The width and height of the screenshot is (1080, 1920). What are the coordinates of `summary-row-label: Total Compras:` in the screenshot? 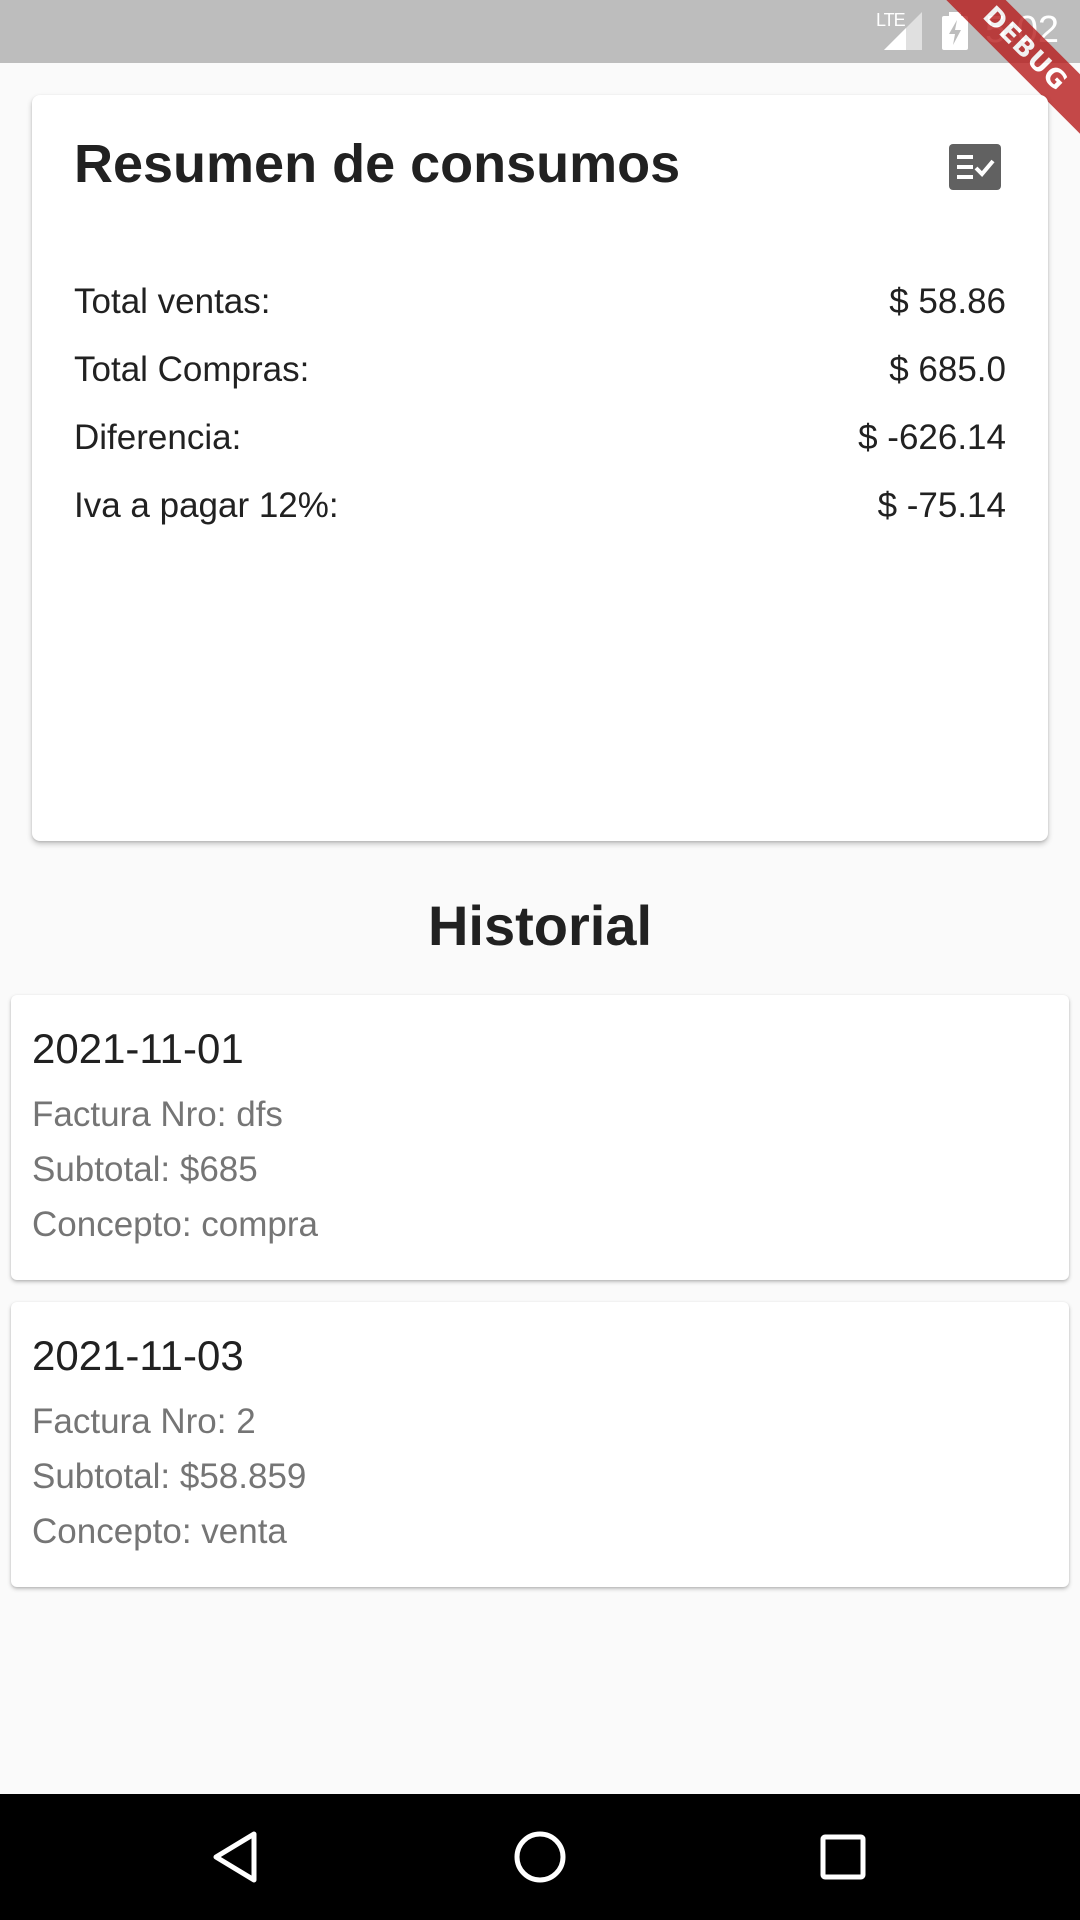 It's located at (192, 369).